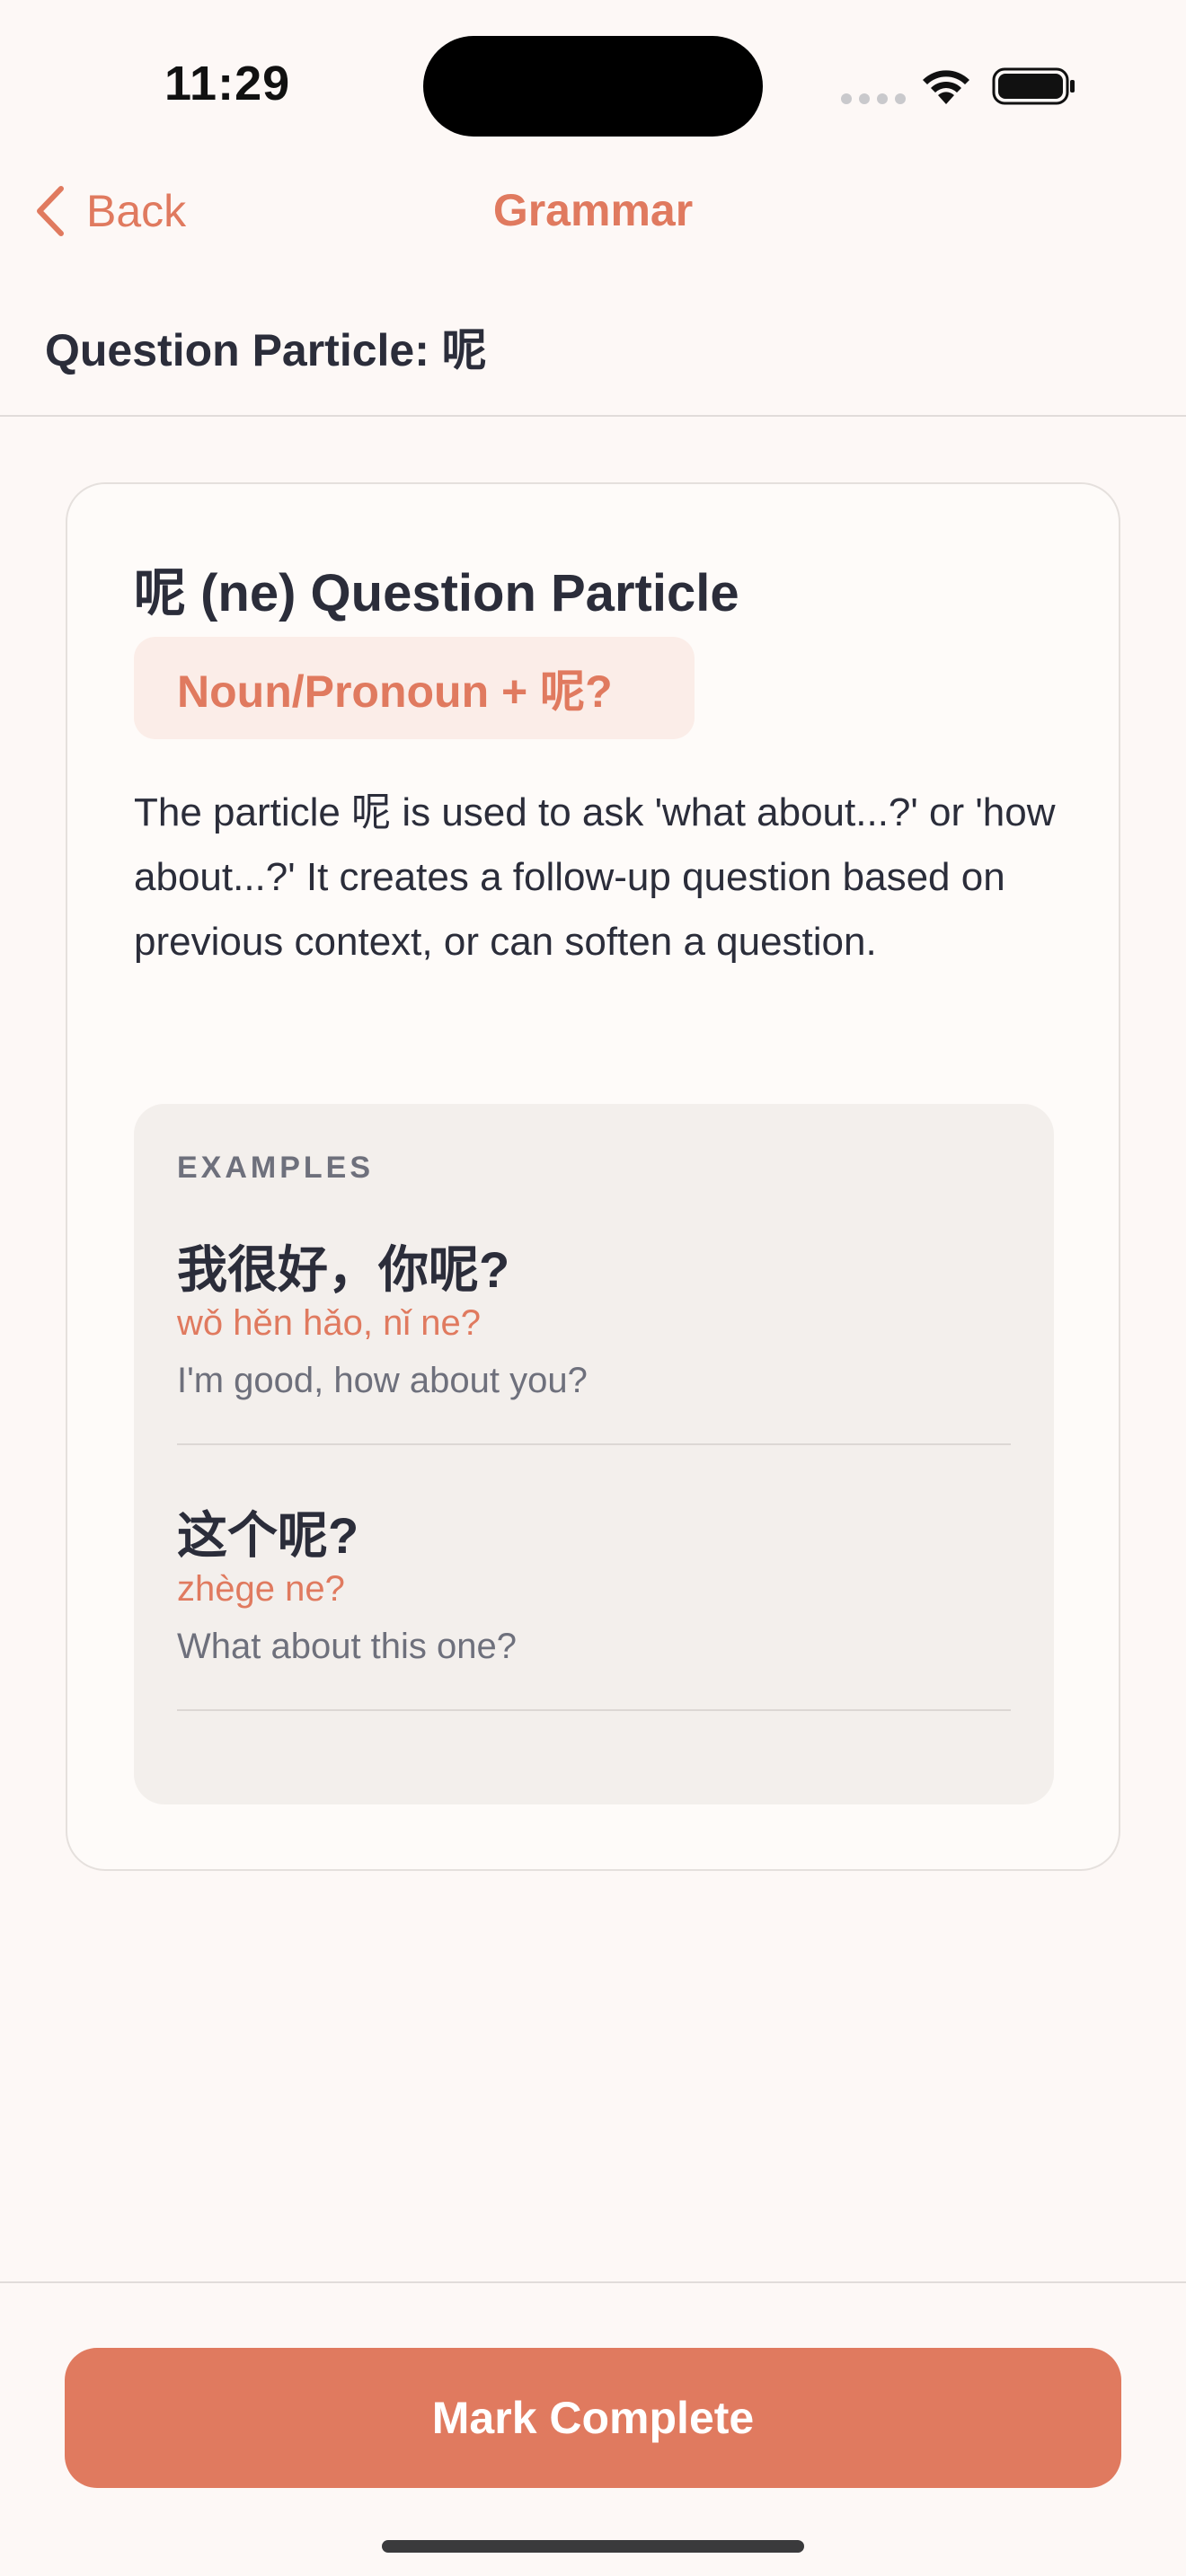  Describe the element at coordinates (382, 1380) in the screenshot. I see `example-english: I'm good, how about you?` at that location.